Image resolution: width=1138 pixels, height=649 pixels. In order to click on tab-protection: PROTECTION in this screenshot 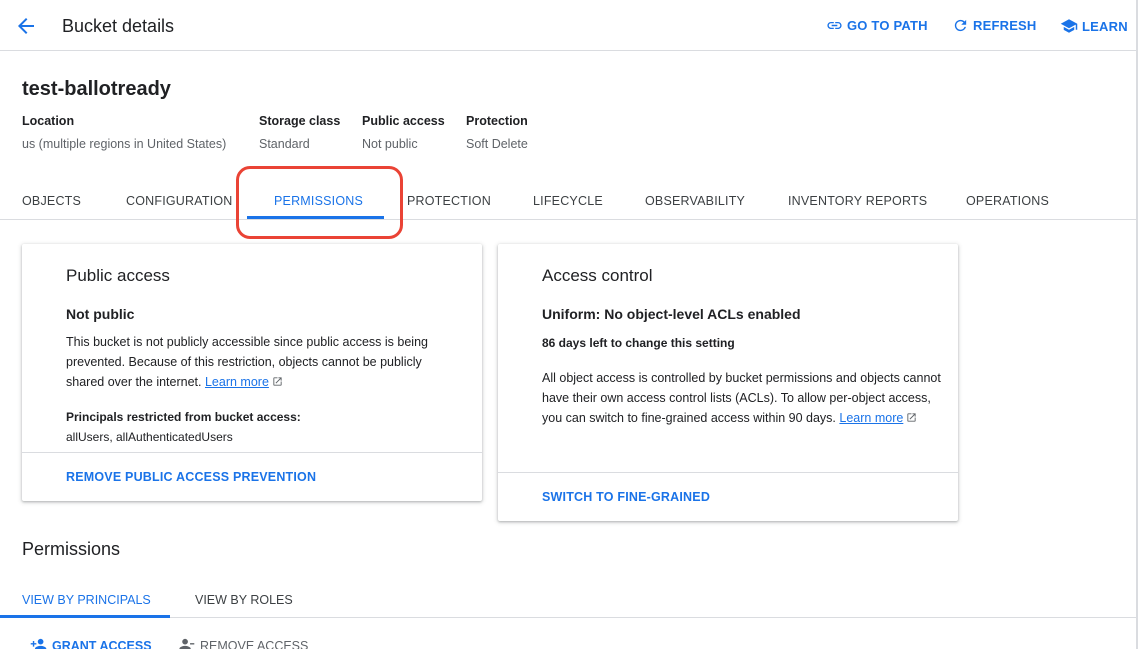, I will do `click(449, 201)`.